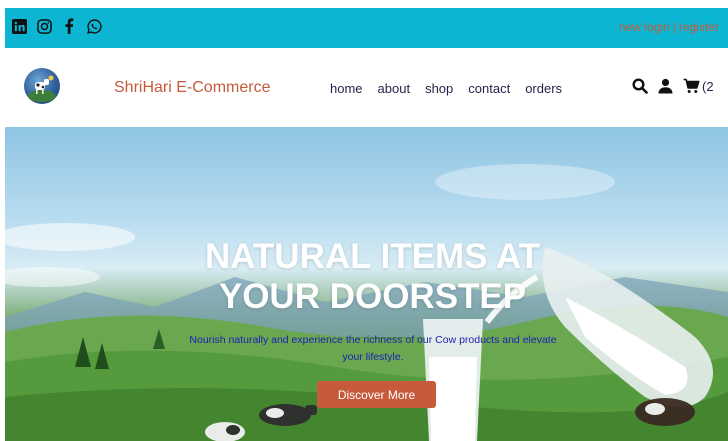 This screenshot has width=728, height=441. I want to click on nav-about: about, so click(394, 88).